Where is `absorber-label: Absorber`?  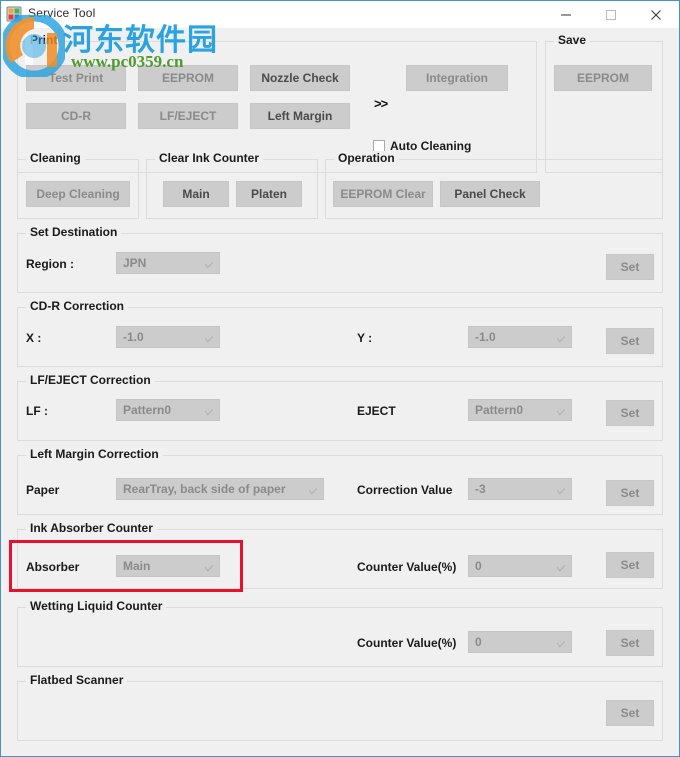
absorber-label: Absorber is located at coordinates (53, 567).